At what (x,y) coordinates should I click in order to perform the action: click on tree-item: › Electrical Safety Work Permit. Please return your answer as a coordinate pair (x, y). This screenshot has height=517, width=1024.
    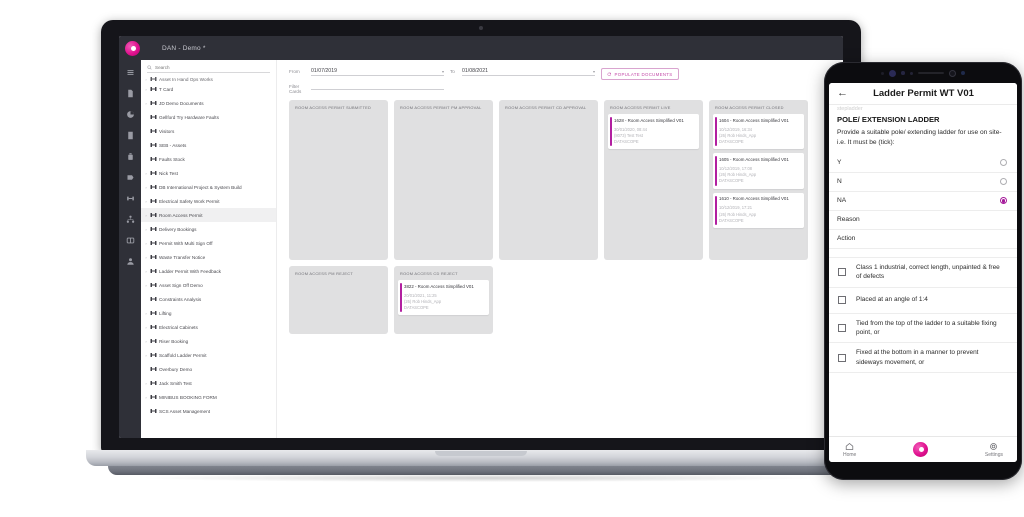
    Looking at the image, I should click on (208, 201).